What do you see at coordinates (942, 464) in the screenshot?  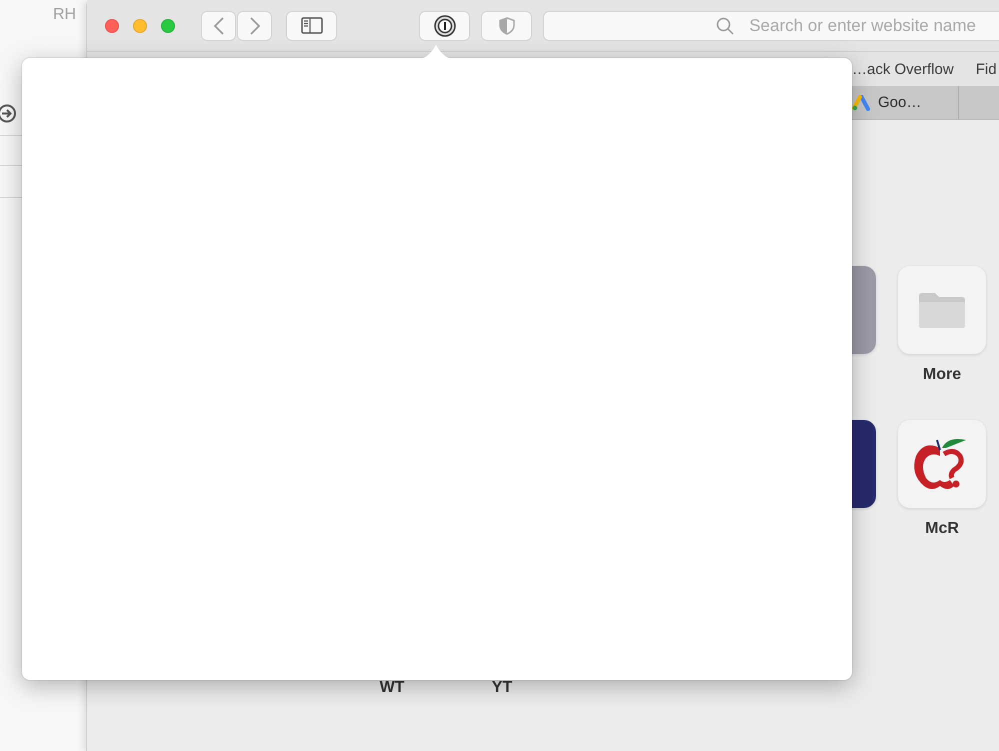 I see `apple-logo-tile` at bounding box center [942, 464].